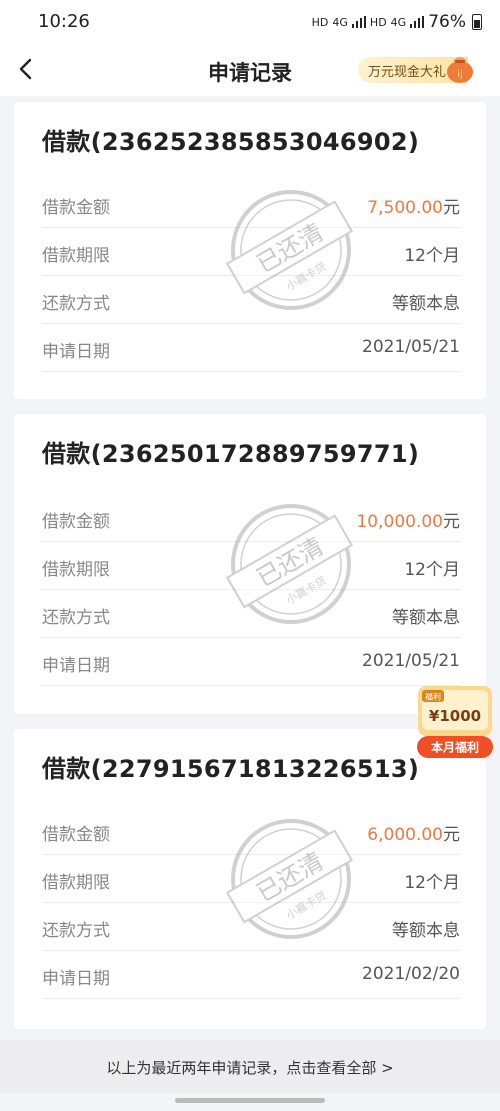 The image size is (500, 1111). Describe the element at coordinates (405, 835) in the screenshot. I see `loan-amount: 6,000.00` at that location.